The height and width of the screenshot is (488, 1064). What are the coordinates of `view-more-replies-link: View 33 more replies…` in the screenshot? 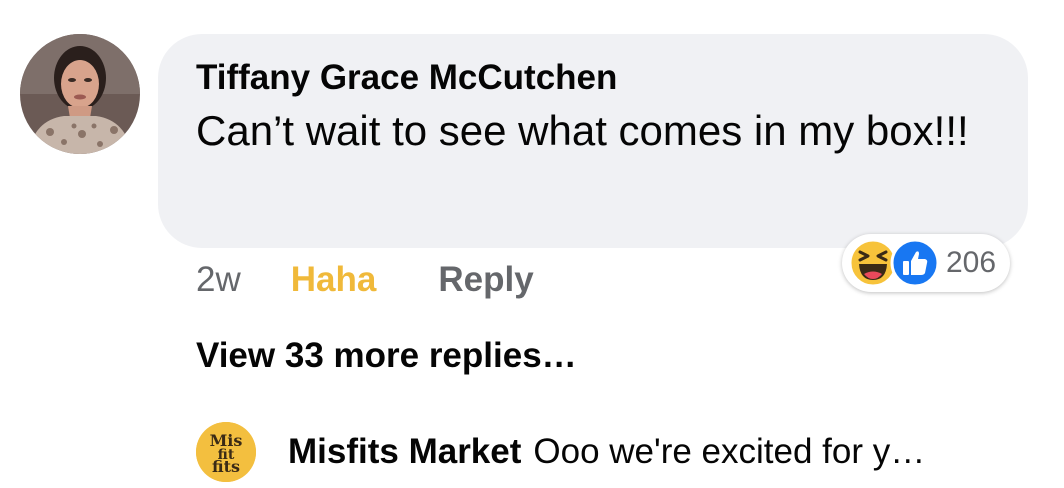 It's located at (386, 356).